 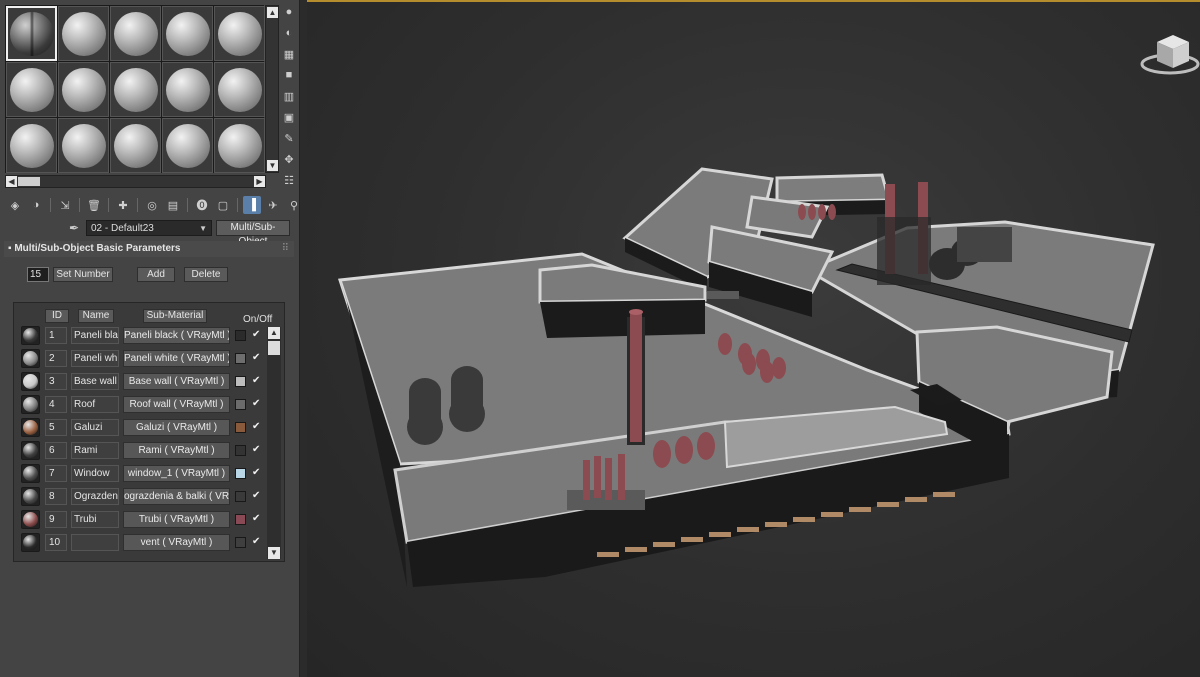 I want to click on make-unique-icon: ✚, so click(x=123, y=205).